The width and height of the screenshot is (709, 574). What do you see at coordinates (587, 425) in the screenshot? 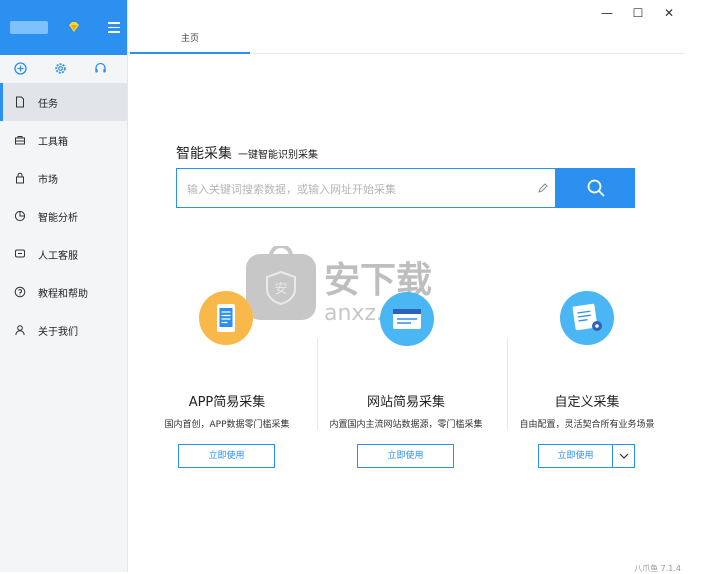
I see `custom-collect-desc: 自由配置，灵活契合所有业务场景` at bounding box center [587, 425].